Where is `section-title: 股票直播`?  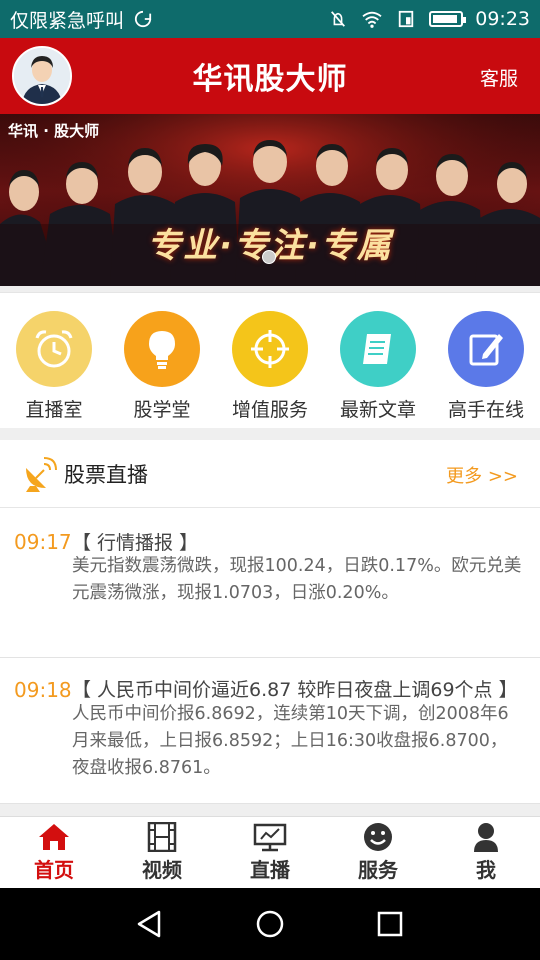
section-title: 股票直播 is located at coordinates (106, 474).